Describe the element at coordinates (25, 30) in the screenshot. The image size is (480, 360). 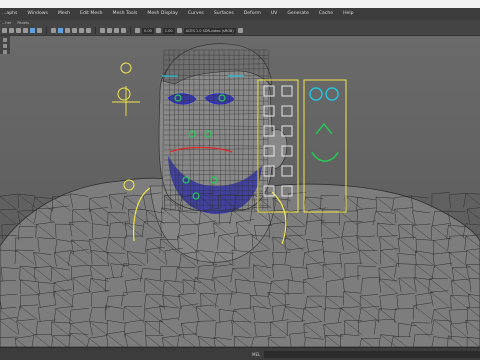
I see `frame-all-icon` at that location.